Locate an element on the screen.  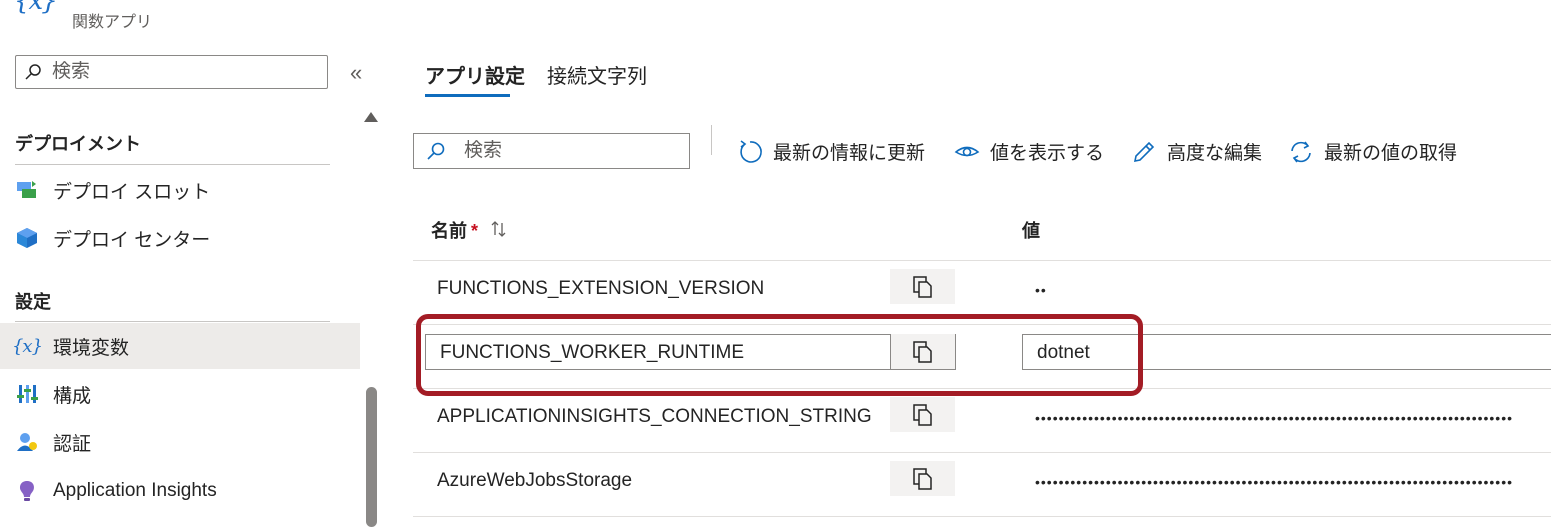
setting-name: FUNCTIONS_EXTENSION_VERSION is located at coordinates (600, 289).